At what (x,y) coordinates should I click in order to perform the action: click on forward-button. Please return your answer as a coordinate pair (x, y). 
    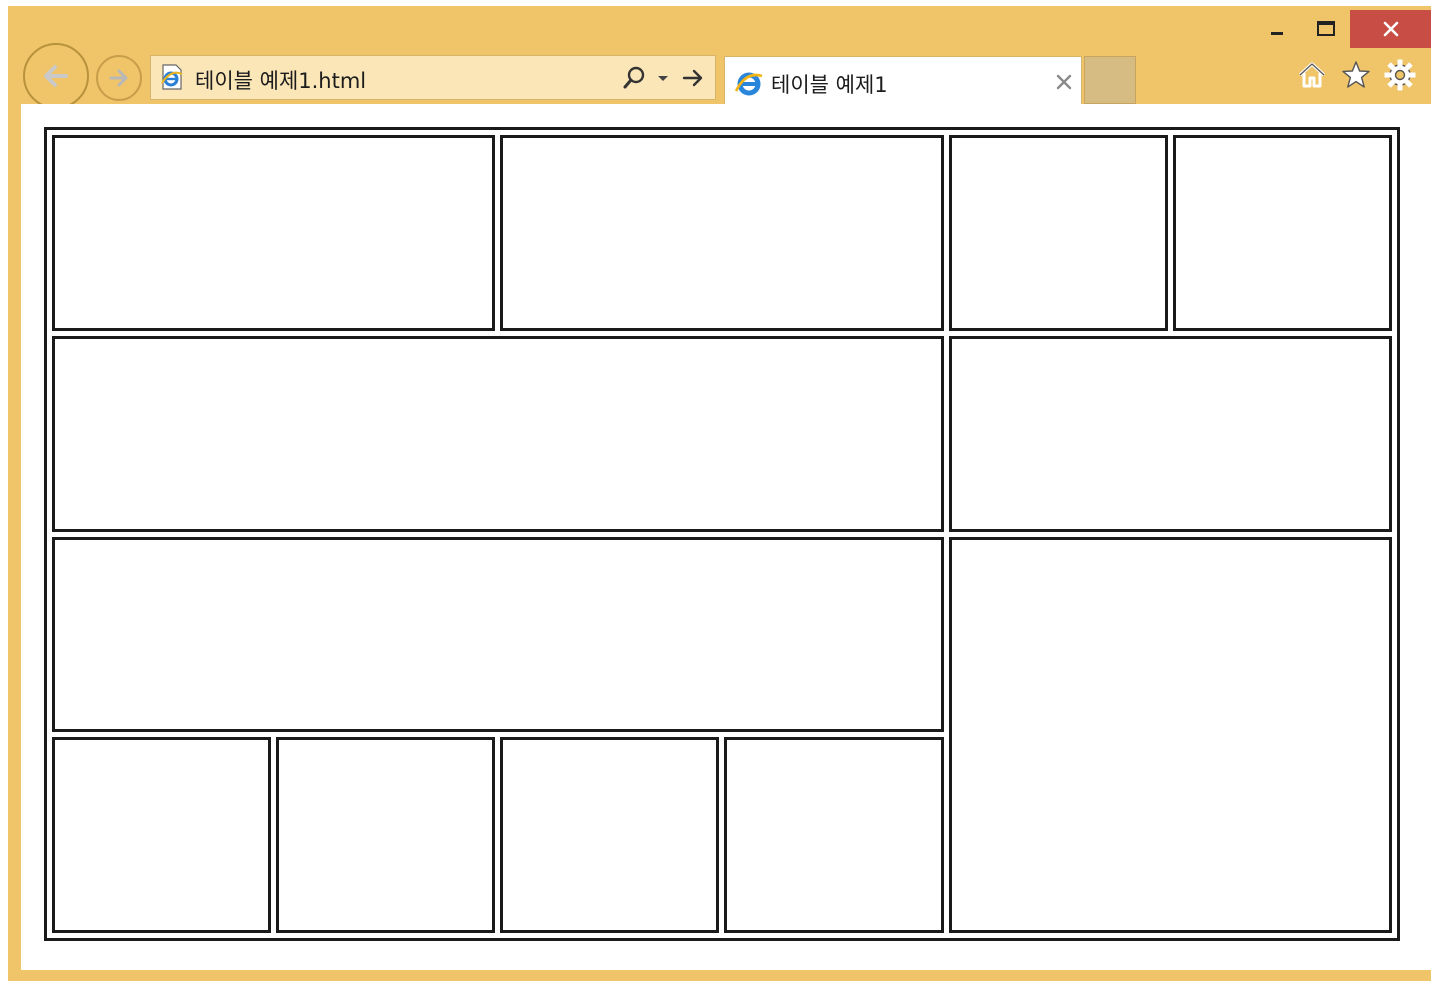
    Looking at the image, I should click on (119, 78).